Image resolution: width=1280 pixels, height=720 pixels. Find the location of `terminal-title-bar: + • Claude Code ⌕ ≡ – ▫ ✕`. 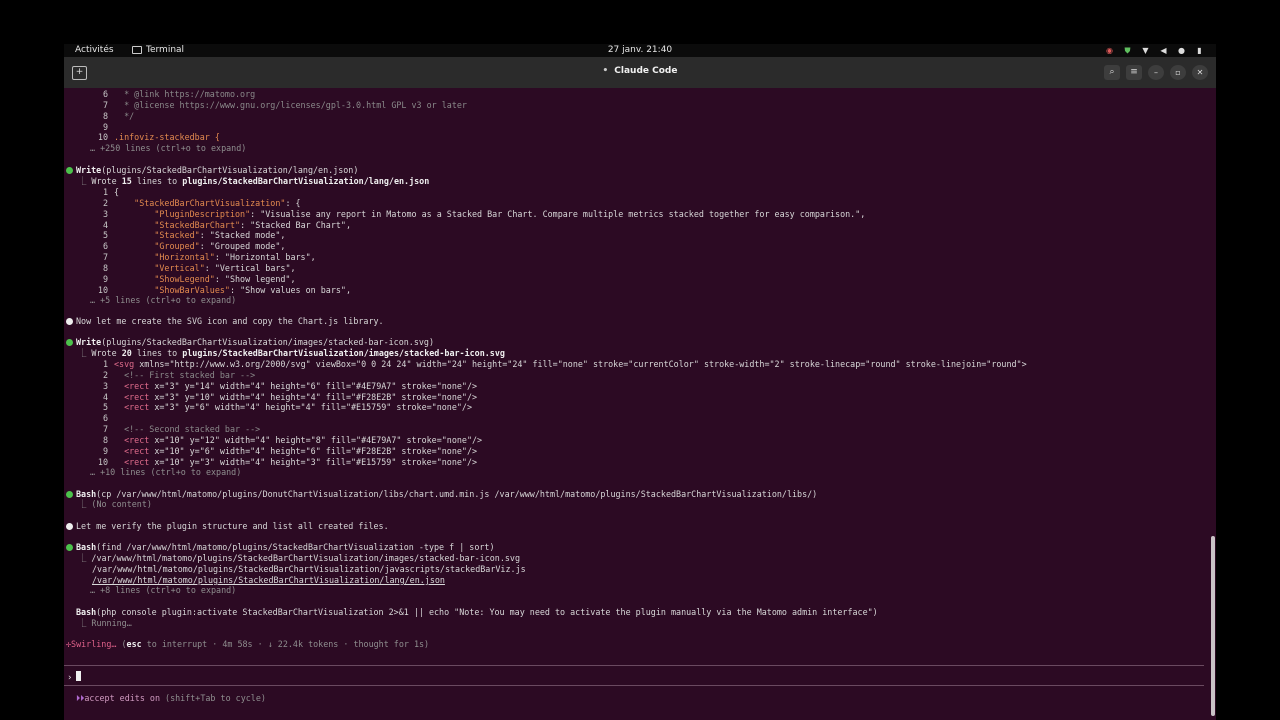

terminal-title-bar: + • Claude Code ⌕ ≡ – ▫ ✕ is located at coordinates (640, 72).